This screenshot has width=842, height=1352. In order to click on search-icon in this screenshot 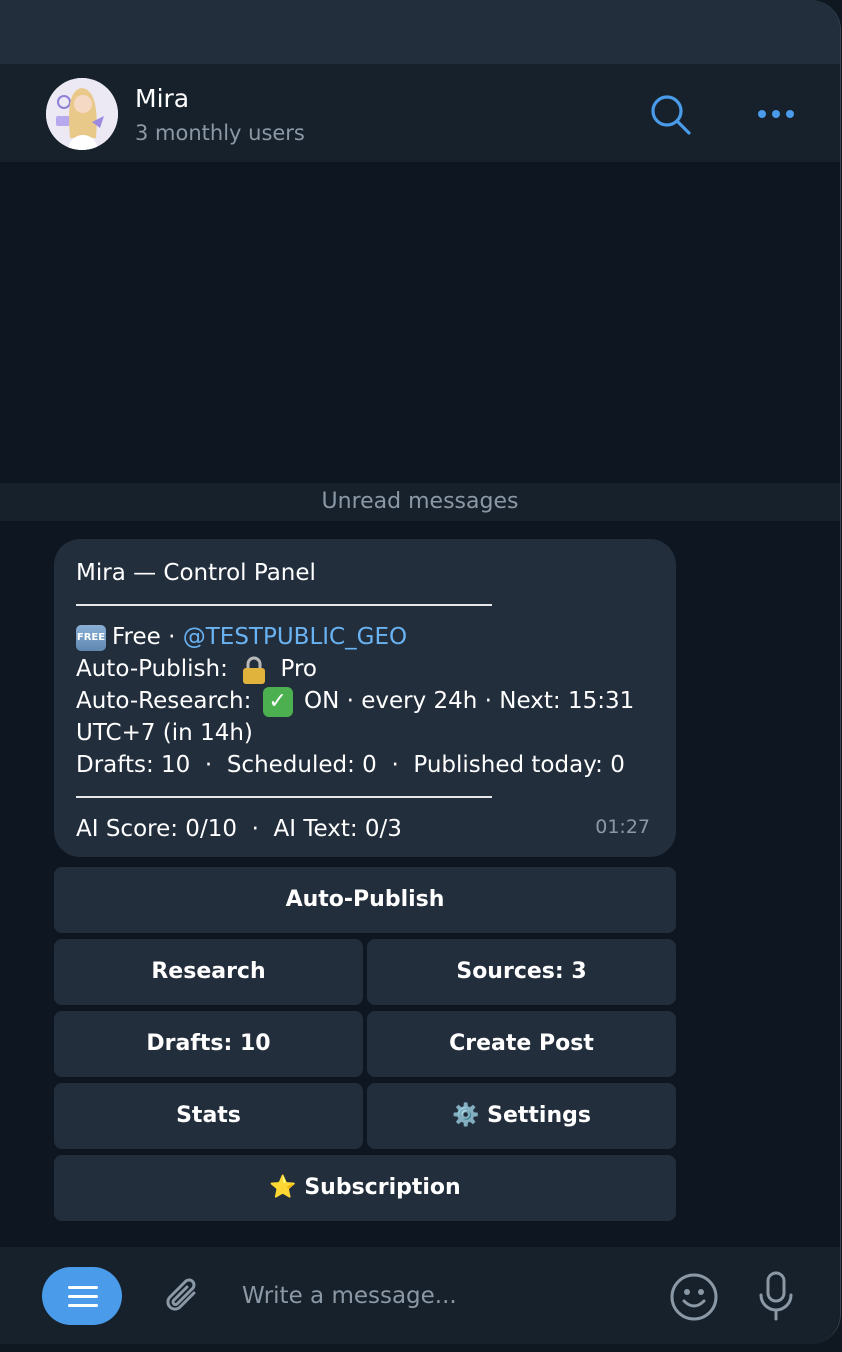, I will do `click(671, 115)`.